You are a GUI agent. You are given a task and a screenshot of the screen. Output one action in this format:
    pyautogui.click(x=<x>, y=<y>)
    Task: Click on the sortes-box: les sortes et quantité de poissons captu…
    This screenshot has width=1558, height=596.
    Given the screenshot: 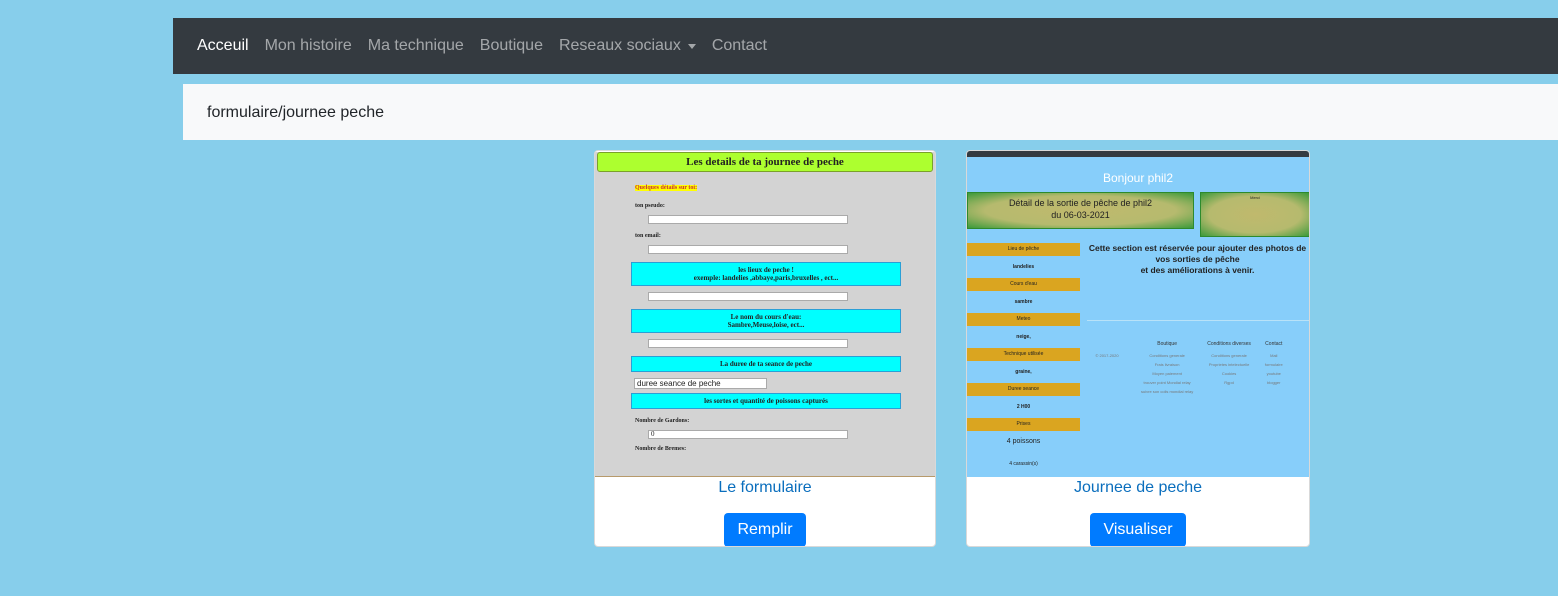 What is the action you would take?
    pyautogui.click(x=766, y=401)
    